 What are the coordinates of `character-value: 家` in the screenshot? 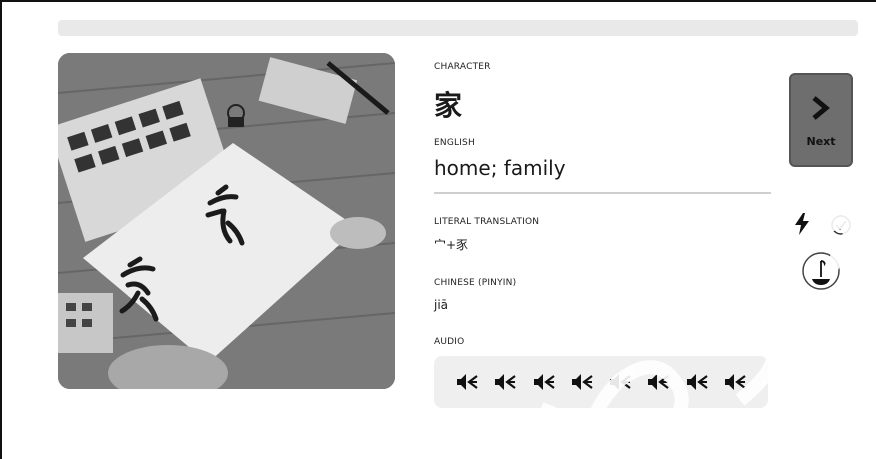 It's located at (448, 105).